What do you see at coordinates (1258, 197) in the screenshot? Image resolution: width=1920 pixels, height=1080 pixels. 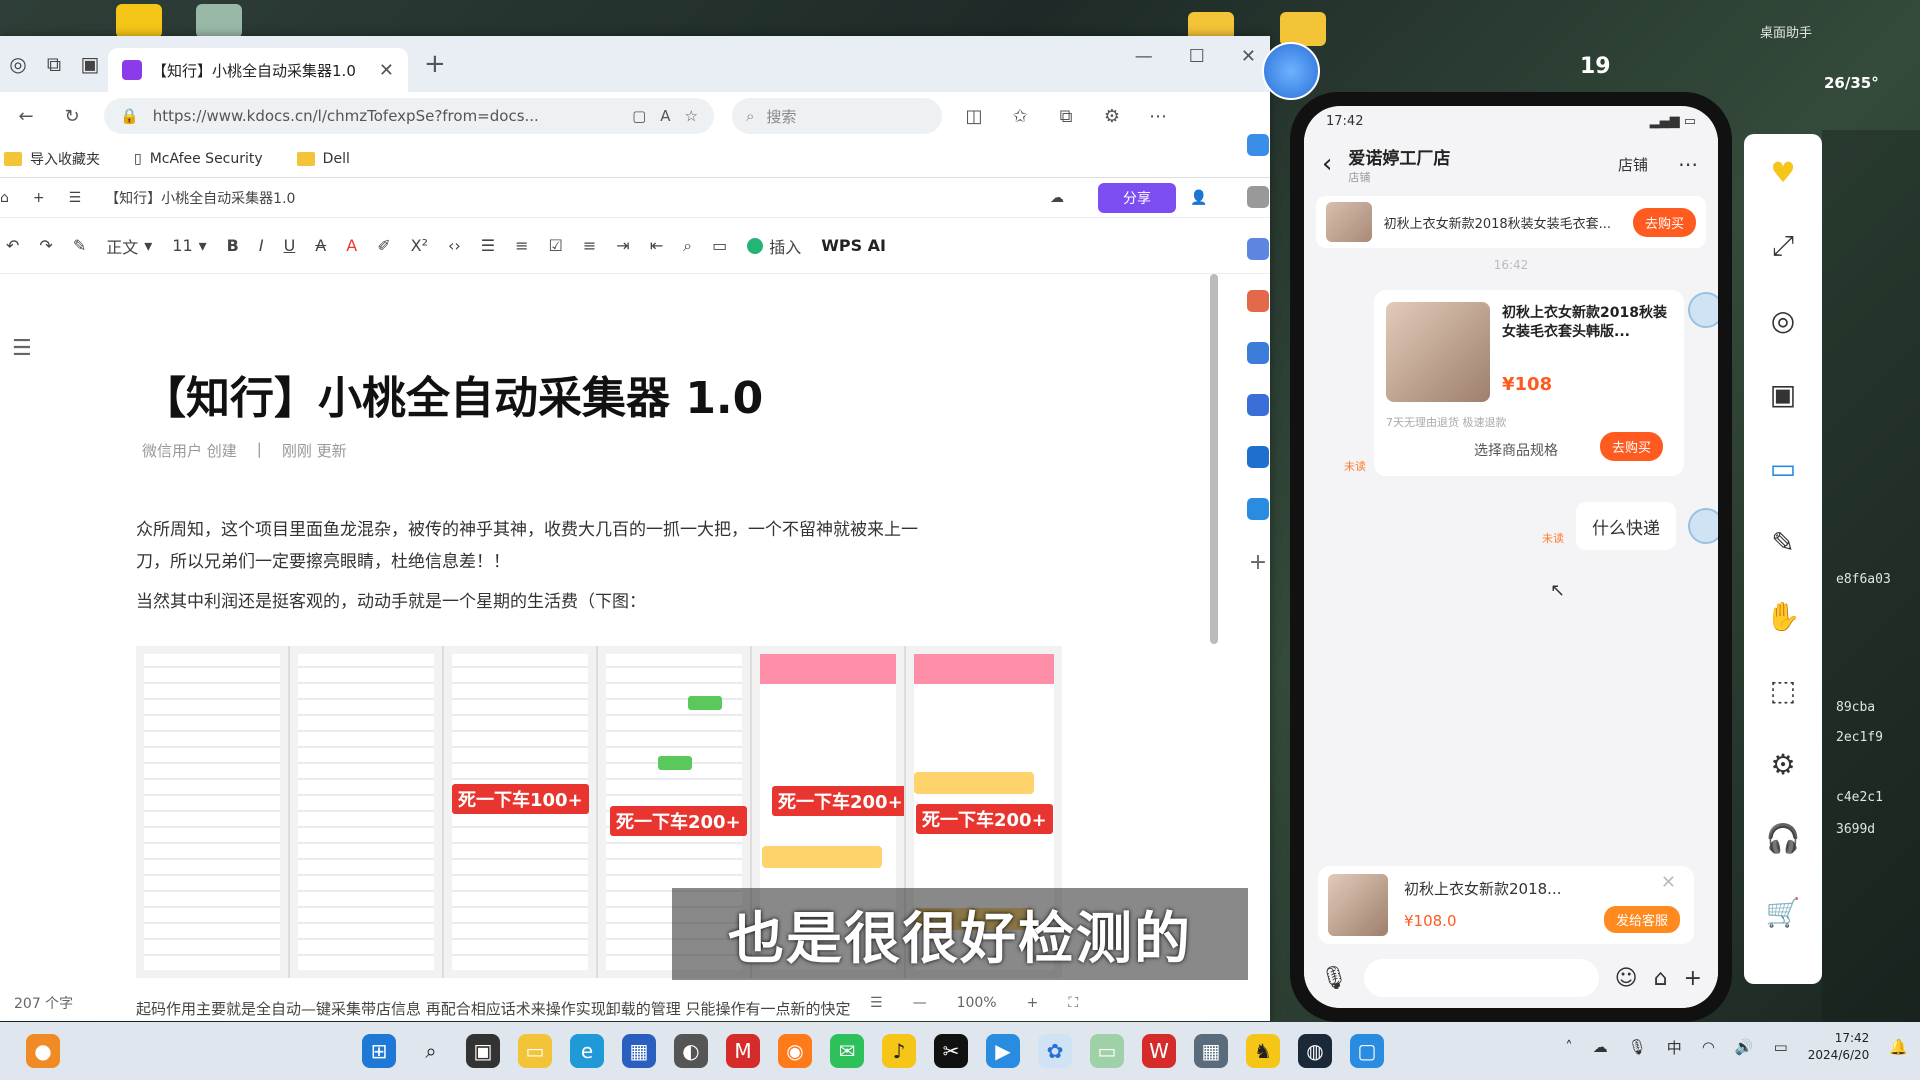 I see `search-icon` at bounding box center [1258, 197].